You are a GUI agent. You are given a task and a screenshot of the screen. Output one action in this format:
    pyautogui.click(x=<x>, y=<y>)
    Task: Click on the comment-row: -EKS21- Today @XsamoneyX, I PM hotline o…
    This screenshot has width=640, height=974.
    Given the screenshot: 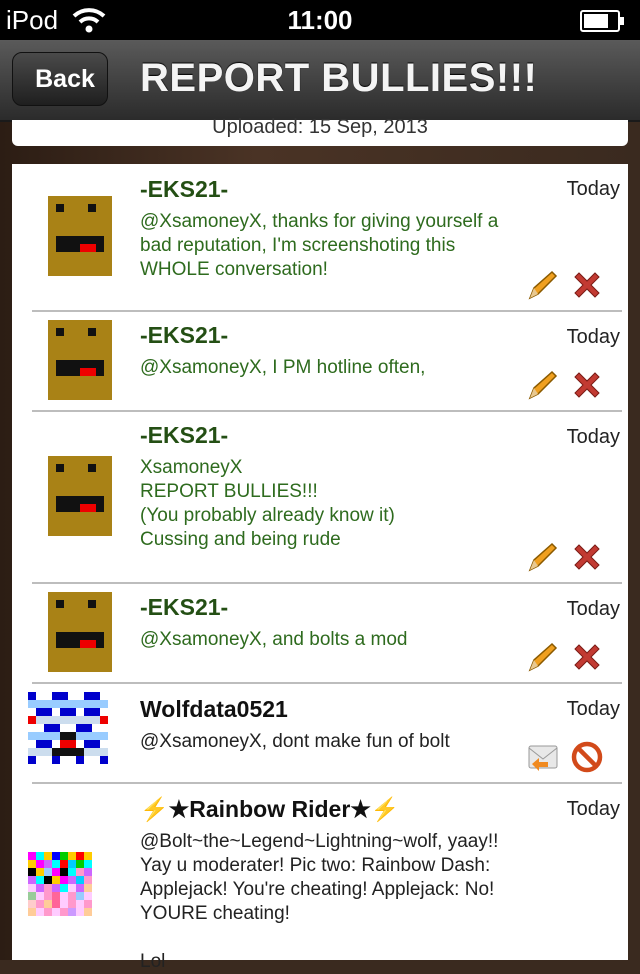 What is the action you would take?
    pyautogui.click(x=327, y=362)
    